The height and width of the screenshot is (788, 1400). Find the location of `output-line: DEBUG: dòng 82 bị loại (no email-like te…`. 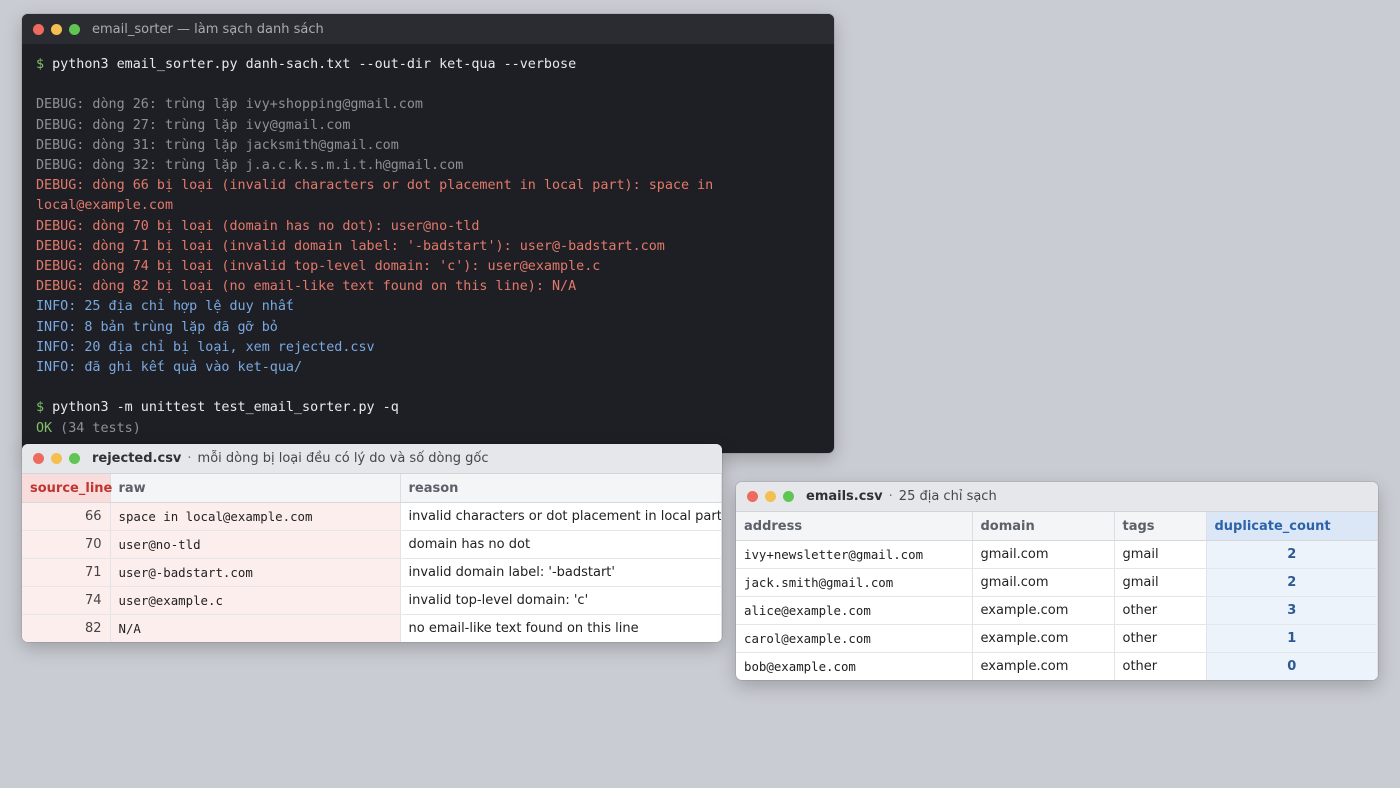

output-line: DEBUG: dòng 82 bị loại (no email-like te… is located at coordinates (306, 287).